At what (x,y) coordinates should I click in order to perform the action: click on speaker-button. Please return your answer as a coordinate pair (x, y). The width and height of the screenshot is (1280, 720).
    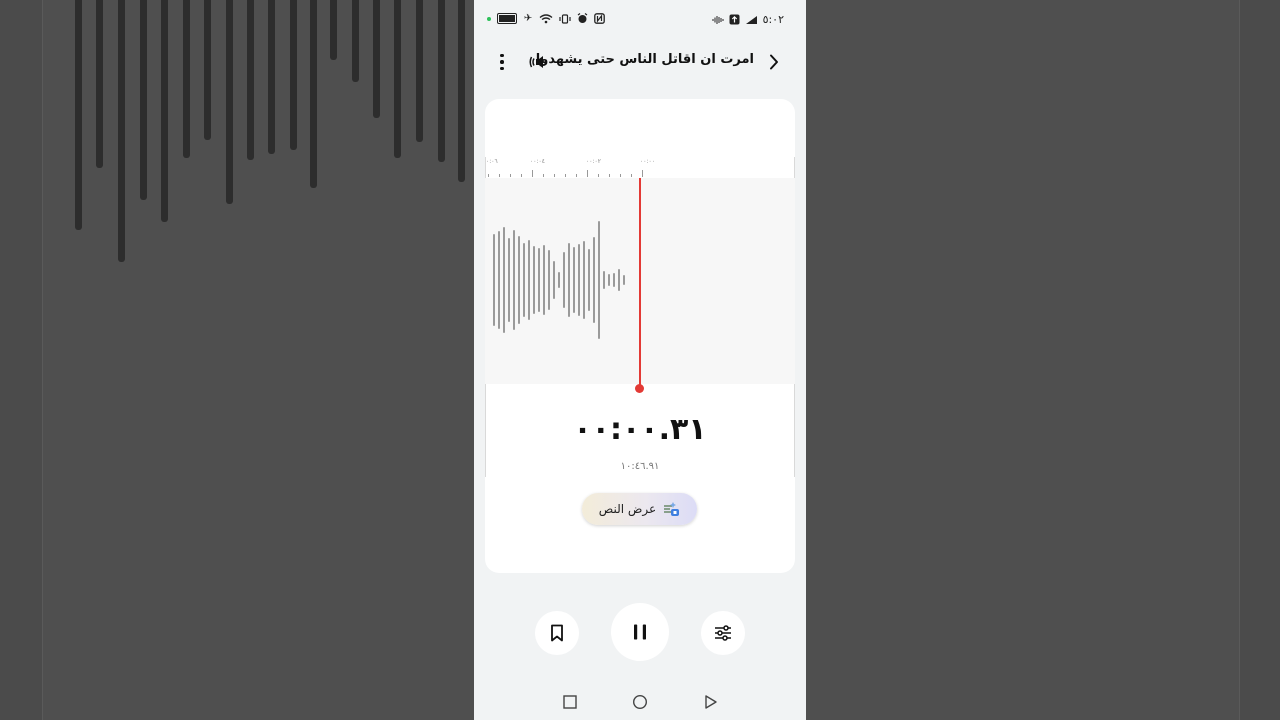
    Looking at the image, I should click on (539, 62).